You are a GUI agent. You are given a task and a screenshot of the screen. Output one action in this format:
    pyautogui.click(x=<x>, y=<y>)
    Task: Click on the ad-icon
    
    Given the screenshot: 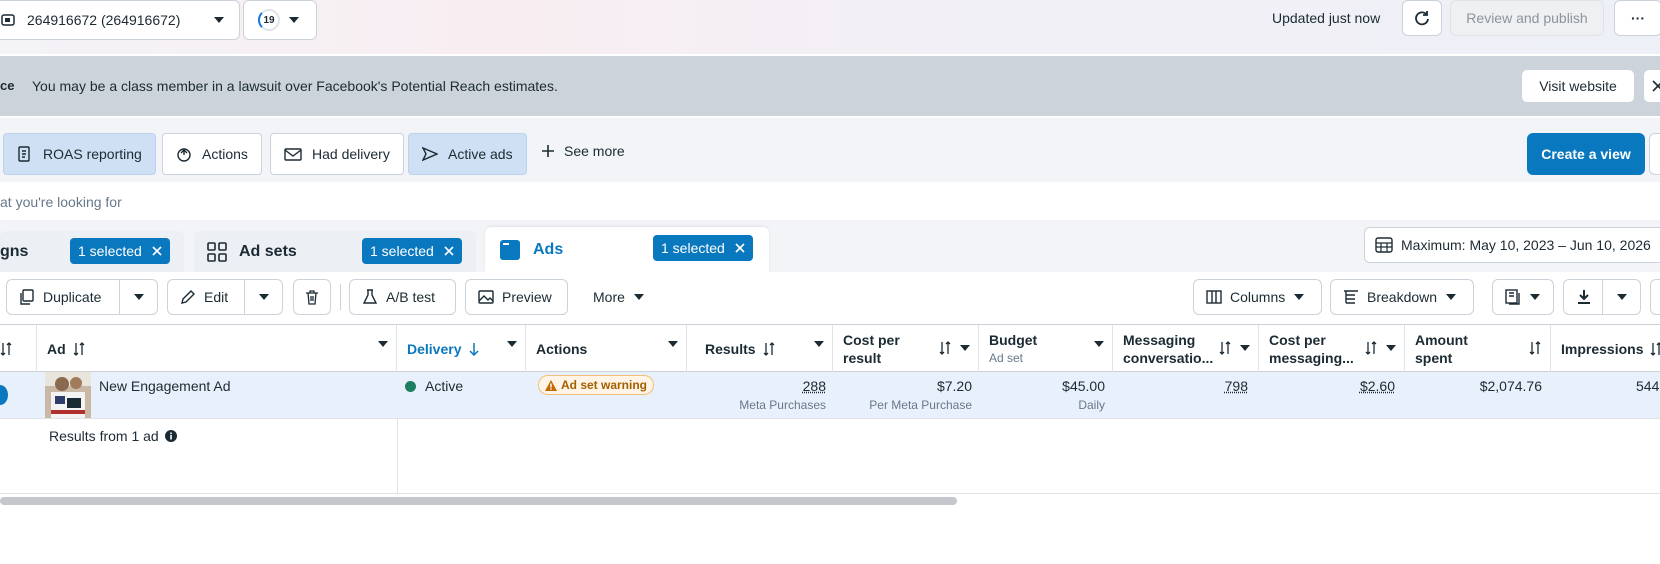 What is the action you would take?
    pyautogui.click(x=510, y=250)
    